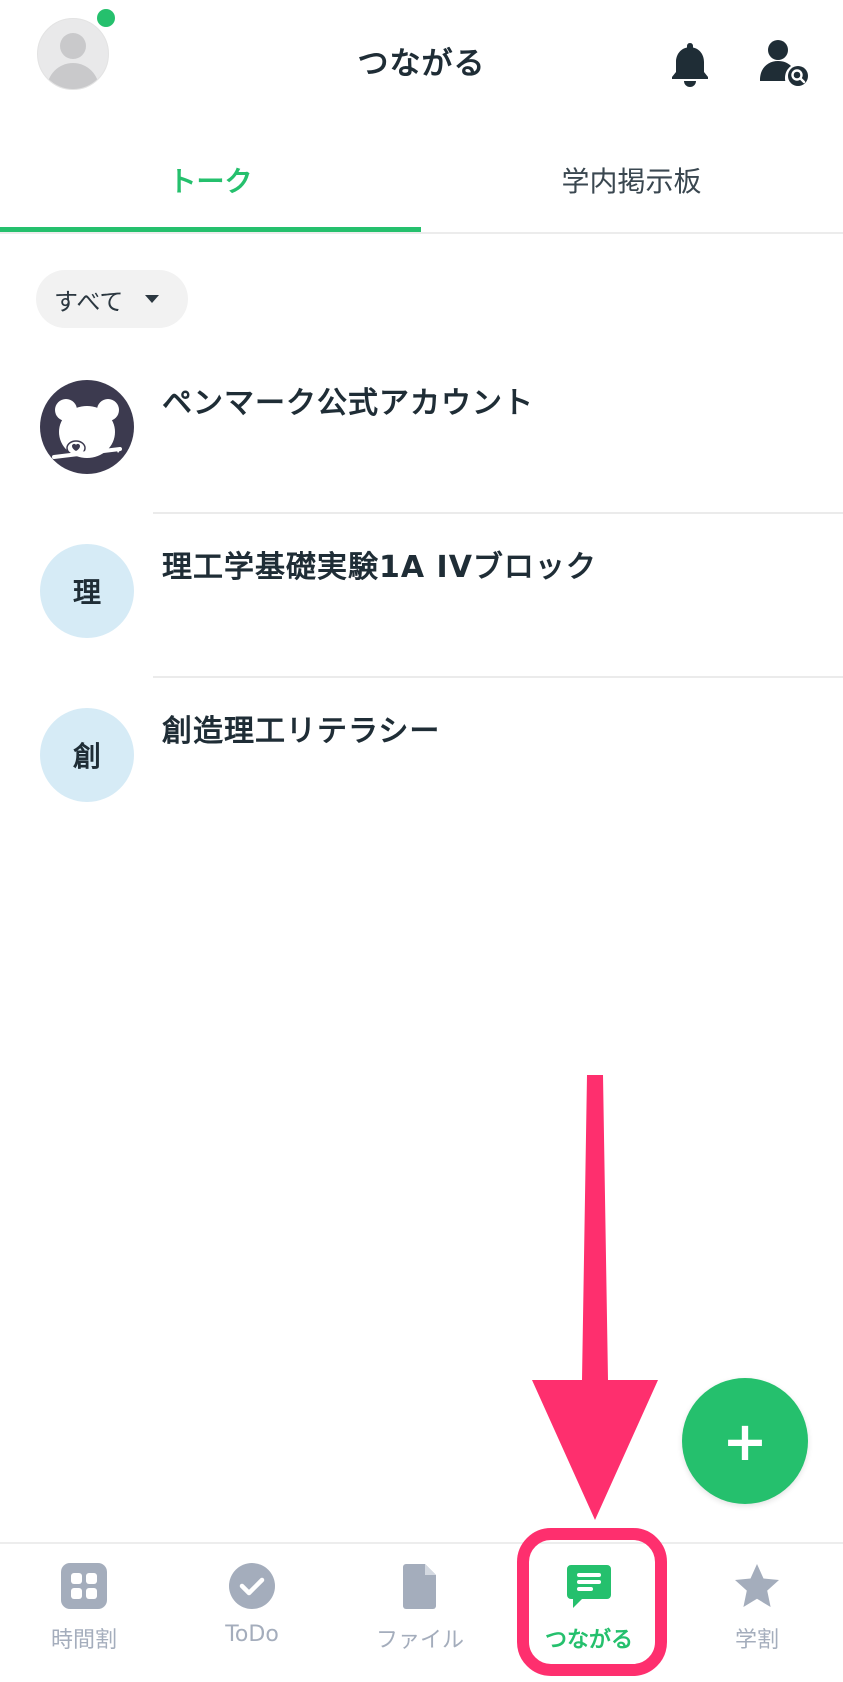 The image size is (843, 1682). I want to click on nav-label: ファイル, so click(419, 1640).